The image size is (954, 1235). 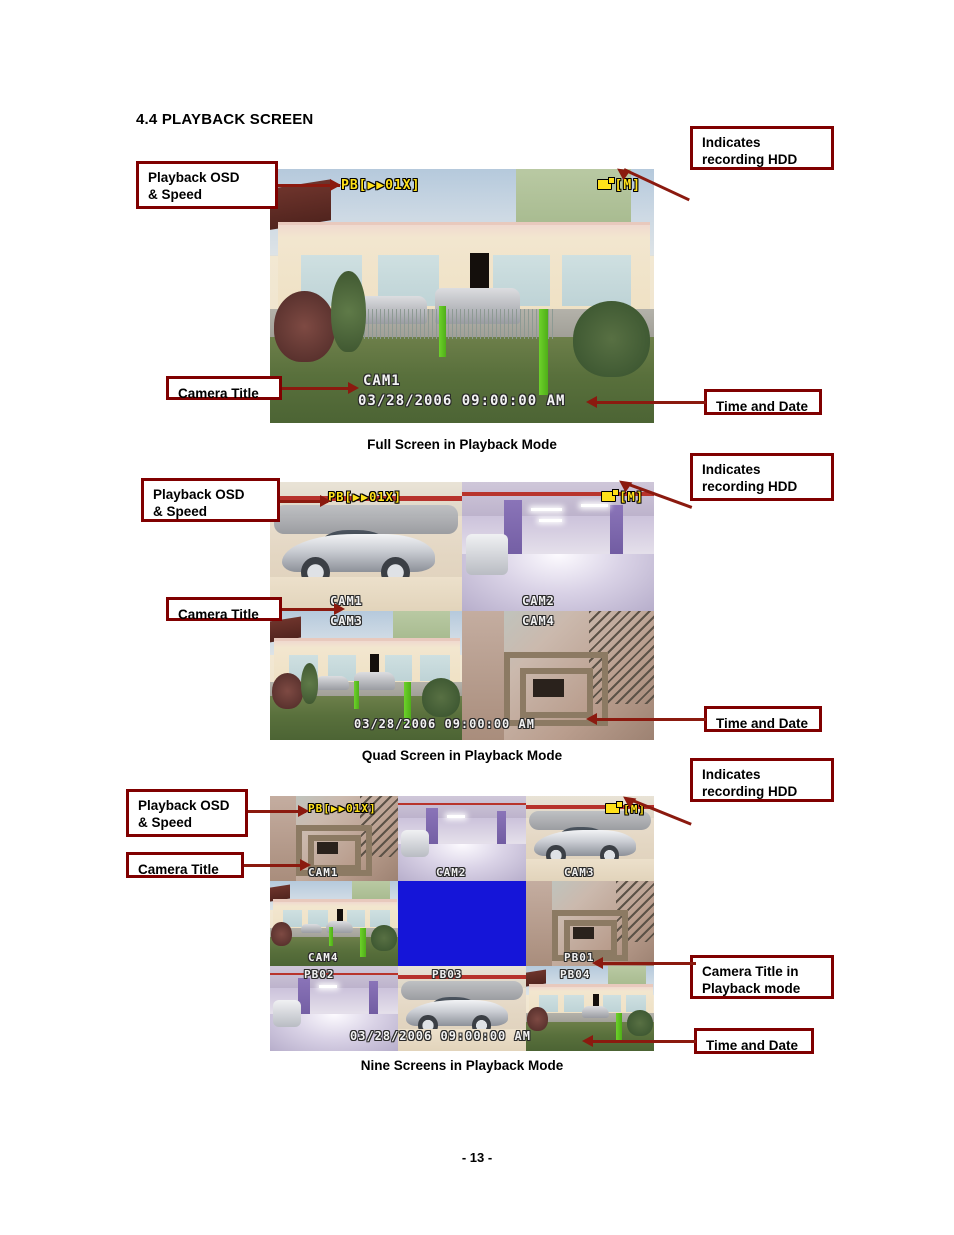 What do you see at coordinates (187, 813) in the screenshot?
I see `callout-playback-osd-speed-nine: Playback OSD & Speed` at bounding box center [187, 813].